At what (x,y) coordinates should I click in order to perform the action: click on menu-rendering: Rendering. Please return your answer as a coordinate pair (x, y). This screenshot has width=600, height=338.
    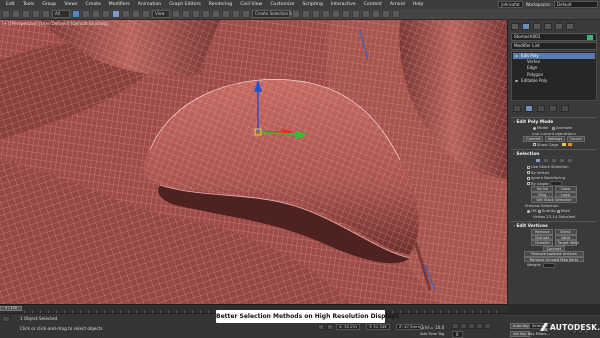
    Looking at the image, I should click on (220, 4).